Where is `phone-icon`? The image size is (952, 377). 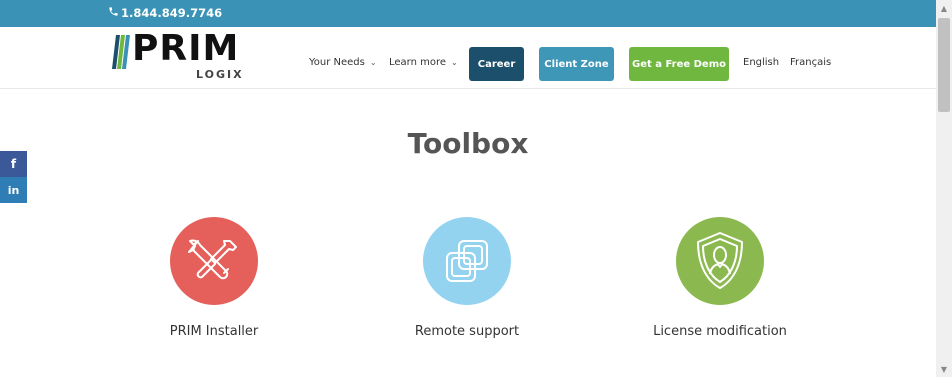
phone-icon is located at coordinates (113, 13).